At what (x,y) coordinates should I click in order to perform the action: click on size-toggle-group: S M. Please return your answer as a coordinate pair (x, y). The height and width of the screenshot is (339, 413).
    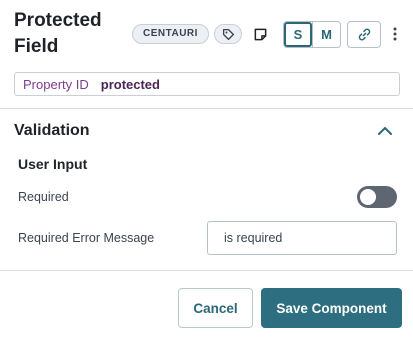
    Looking at the image, I should click on (312, 34).